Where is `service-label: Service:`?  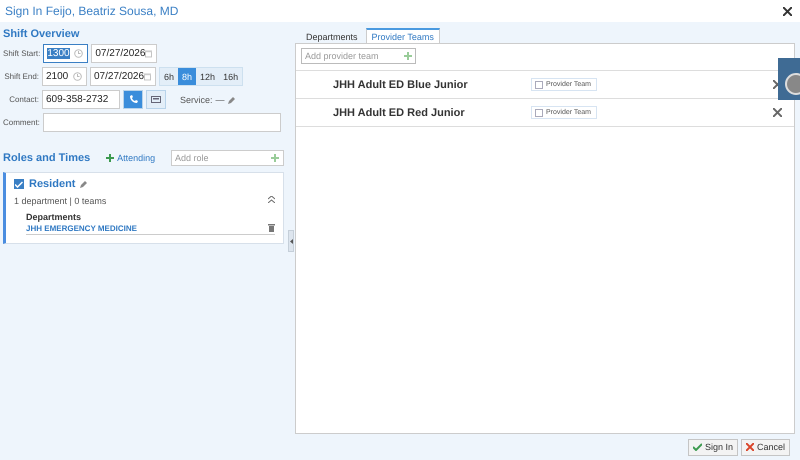
service-label: Service: is located at coordinates (196, 99).